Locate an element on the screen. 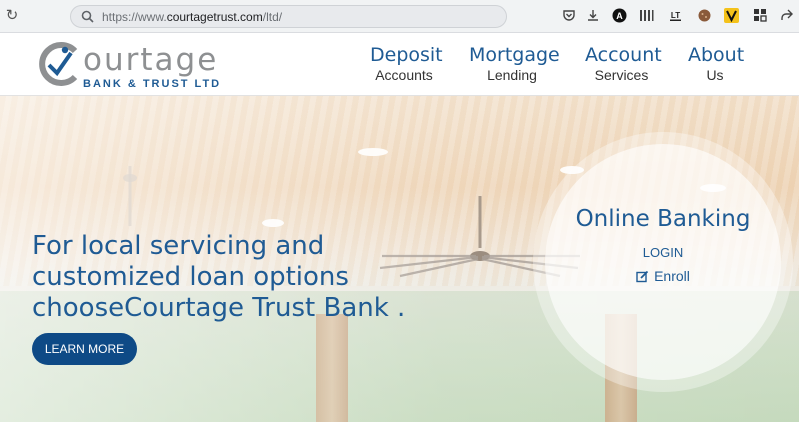  extension-v-icon is located at coordinates (731, 15).